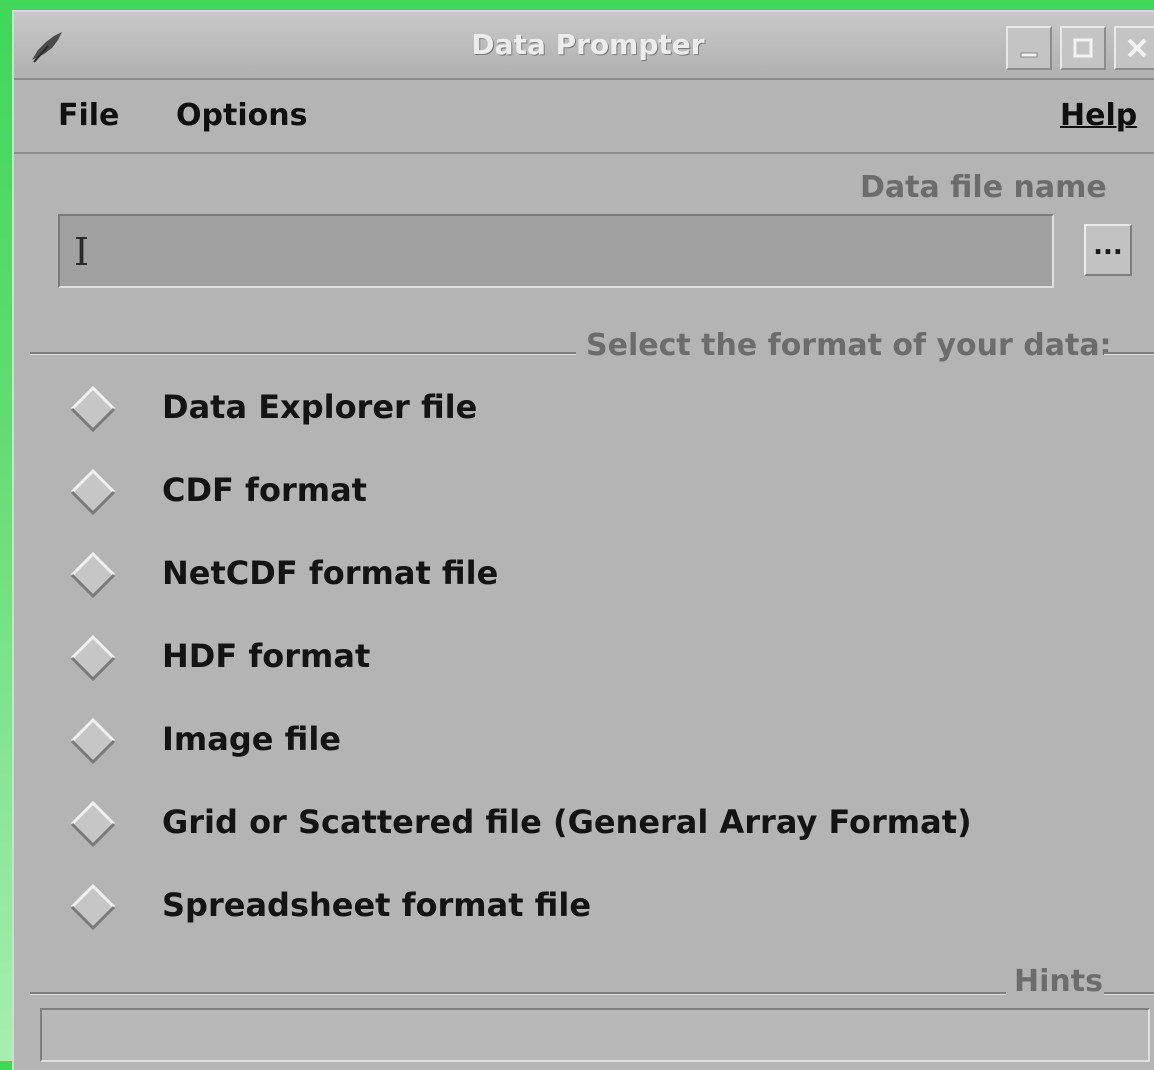  What do you see at coordinates (518, 740) in the screenshot?
I see `format-option: Image file` at bounding box center [518, 740].